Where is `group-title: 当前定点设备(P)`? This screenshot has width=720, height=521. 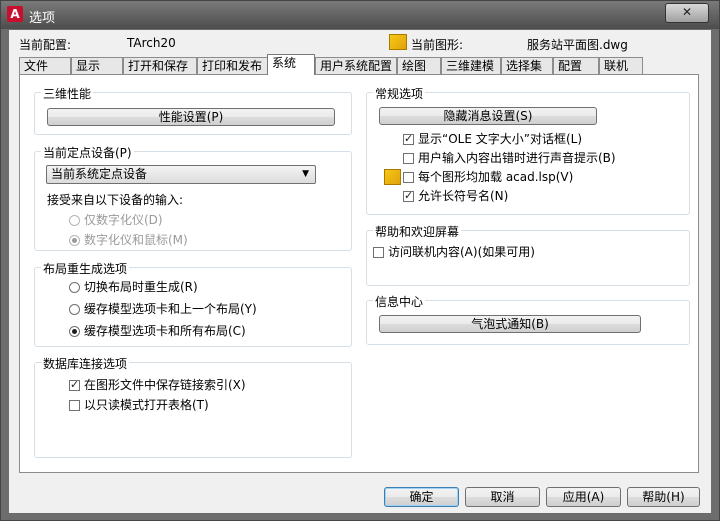
group-title: 当前定点设备(P) is located at coordinates (87, 152).